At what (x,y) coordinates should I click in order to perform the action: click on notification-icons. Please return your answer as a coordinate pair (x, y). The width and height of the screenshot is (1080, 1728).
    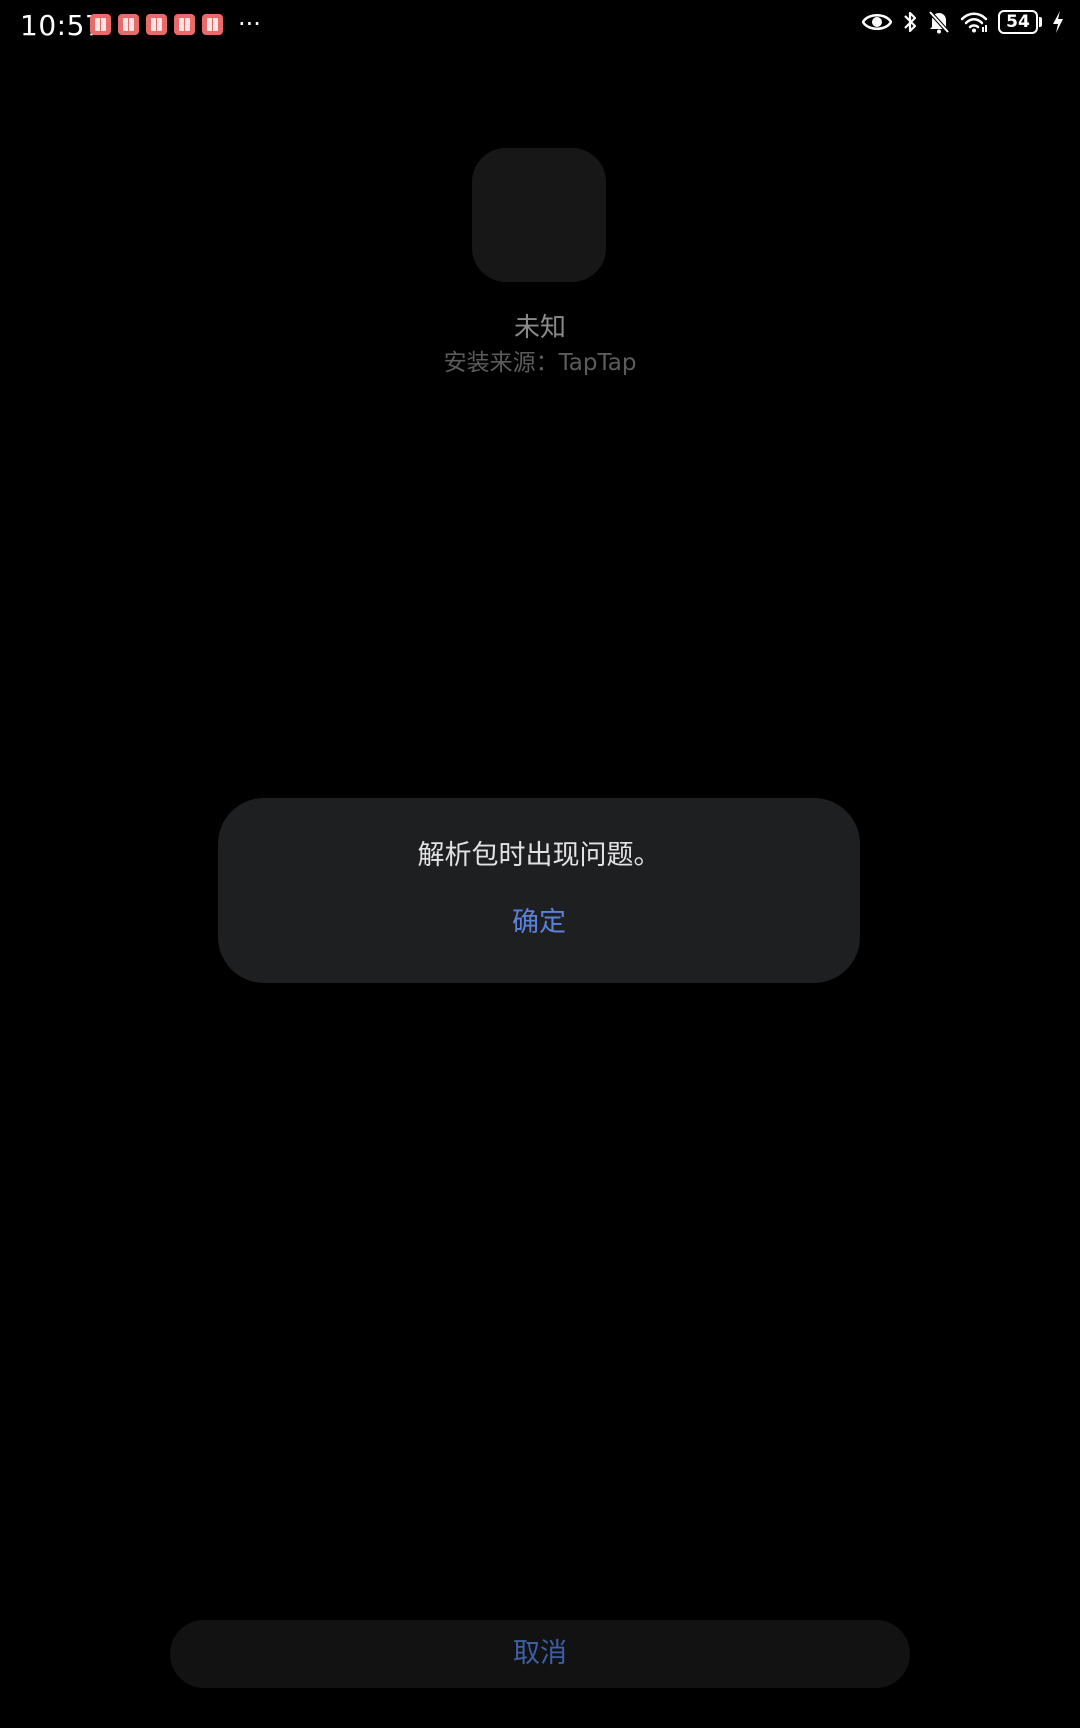
    Looking at the image, I should click on (156, 24).